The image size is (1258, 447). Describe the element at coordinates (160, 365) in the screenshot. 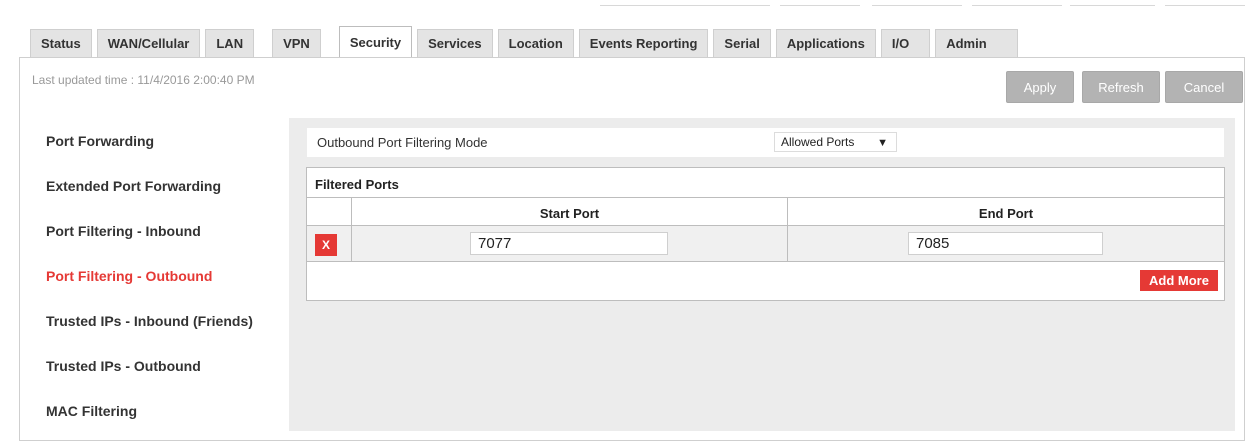

I see `sidebar-item-trusted-ips-outbound: Trusted IPs - Outbound` at that location.